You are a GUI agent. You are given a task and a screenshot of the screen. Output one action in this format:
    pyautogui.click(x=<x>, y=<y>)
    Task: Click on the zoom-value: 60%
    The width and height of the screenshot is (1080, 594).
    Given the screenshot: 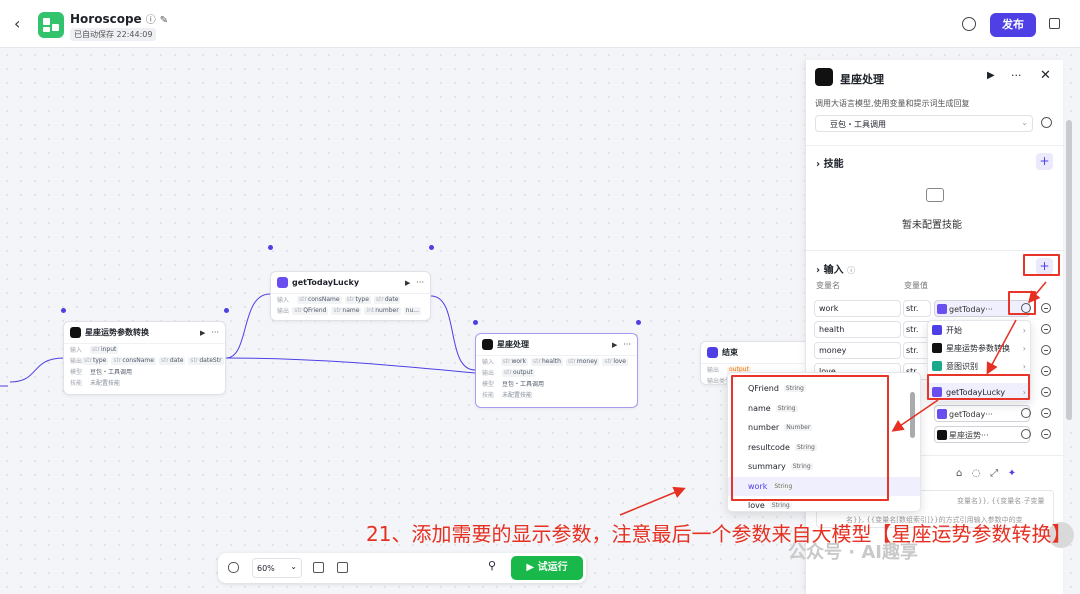 What is the action you would take?
    pyautogui.click(x=266, y=568)
    